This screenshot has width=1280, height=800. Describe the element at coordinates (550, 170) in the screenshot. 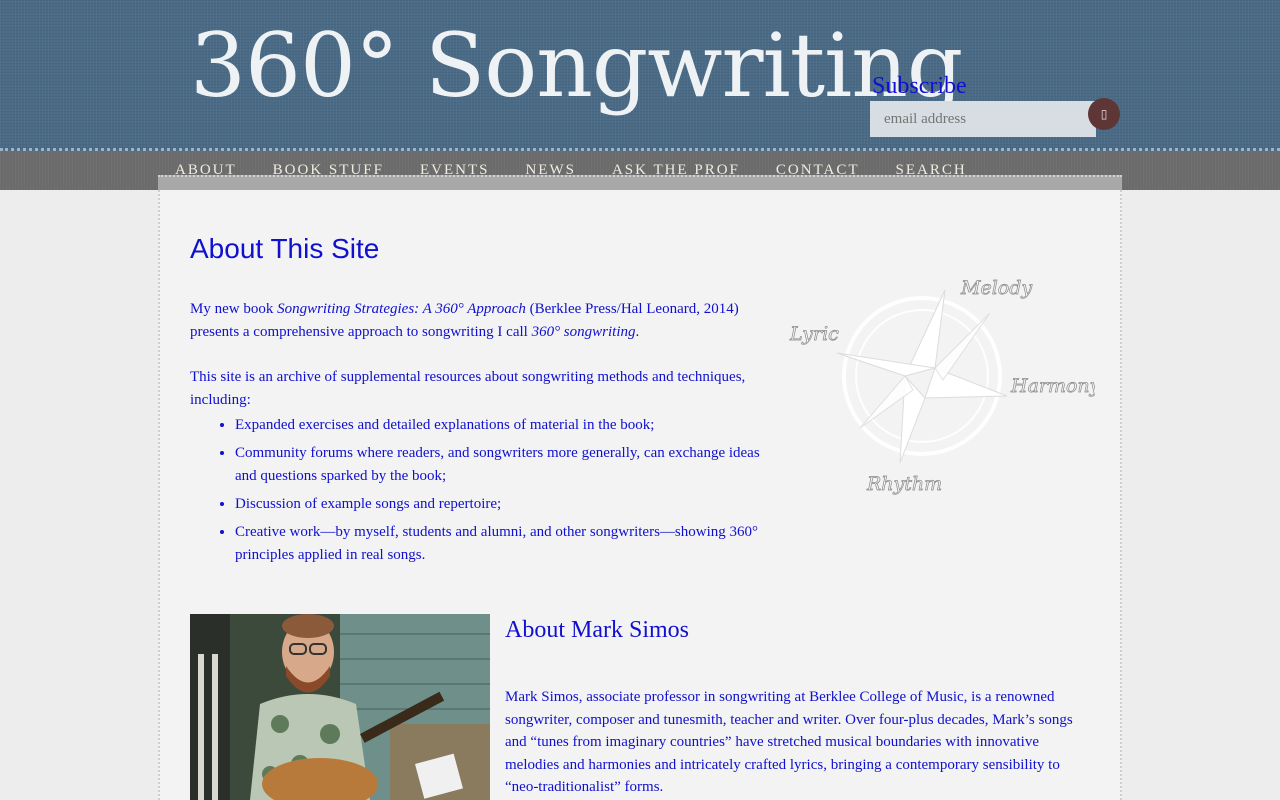

I see `nav-item-news: NEWS` at that location.